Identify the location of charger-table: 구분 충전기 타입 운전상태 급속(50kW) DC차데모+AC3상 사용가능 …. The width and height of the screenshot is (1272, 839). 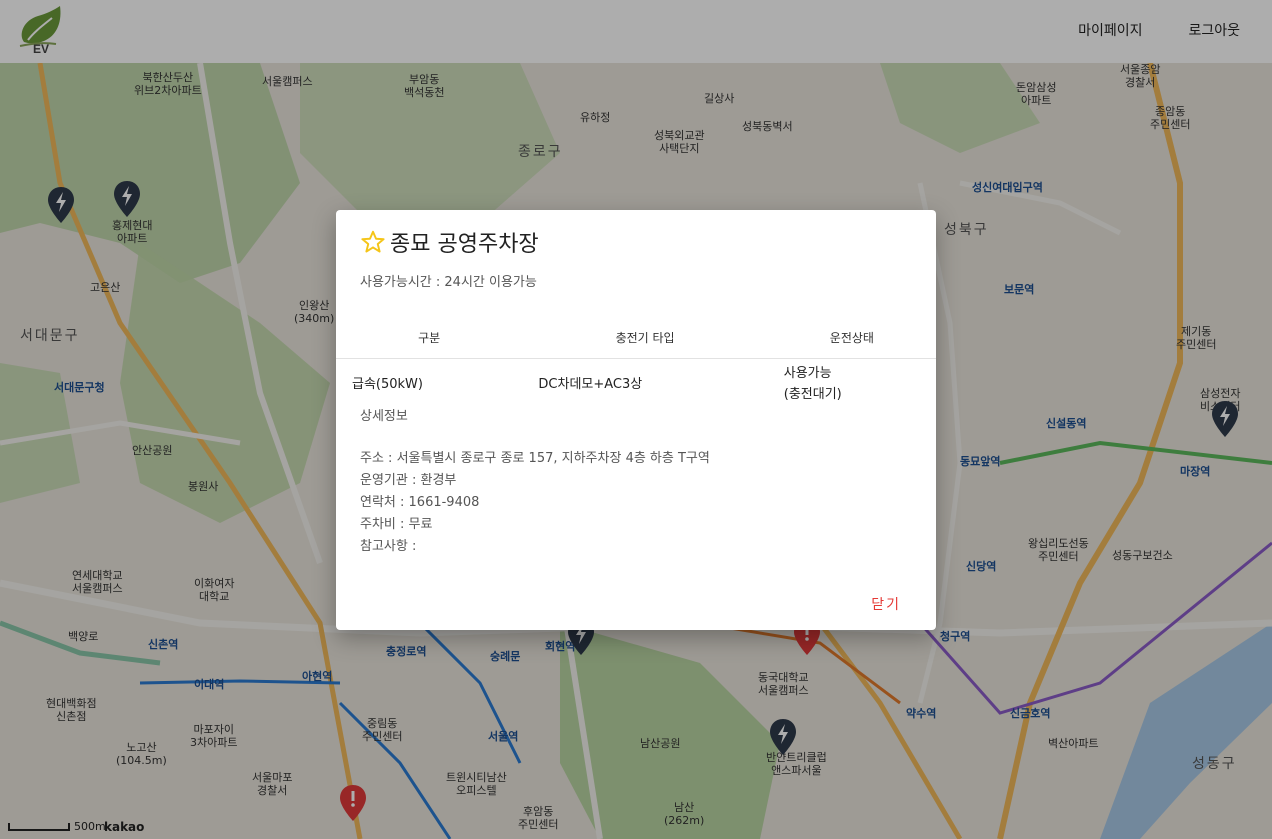
(636, 362).